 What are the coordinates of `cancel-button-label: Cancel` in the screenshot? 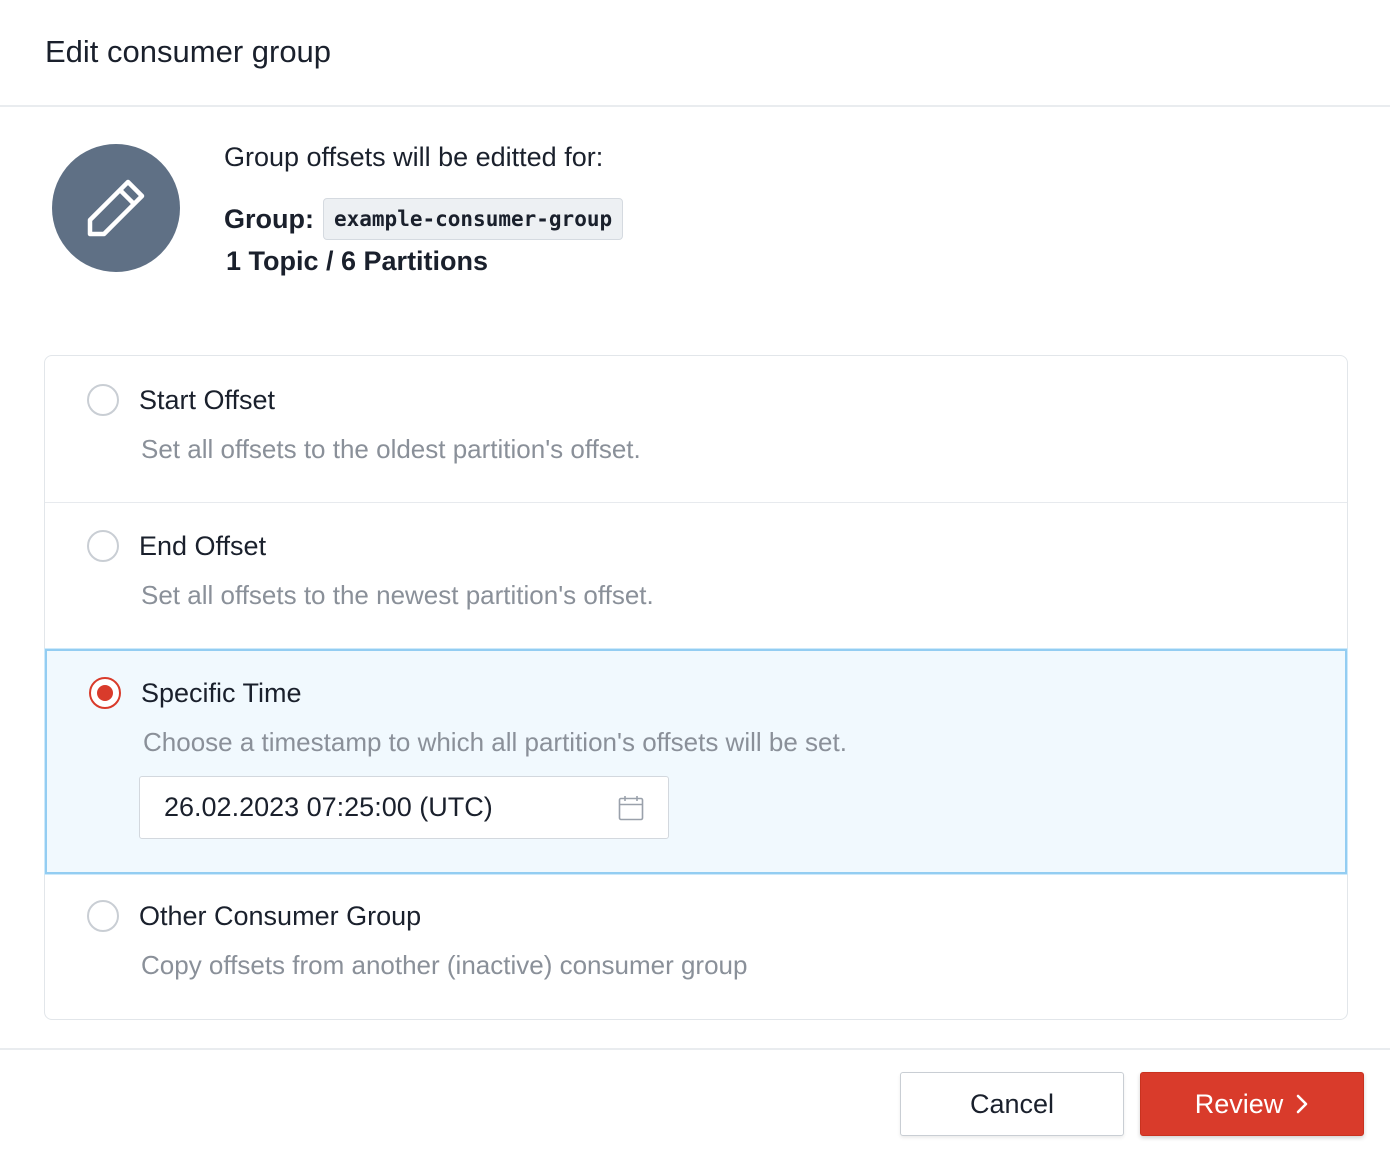 It's located at (1012, 1103).